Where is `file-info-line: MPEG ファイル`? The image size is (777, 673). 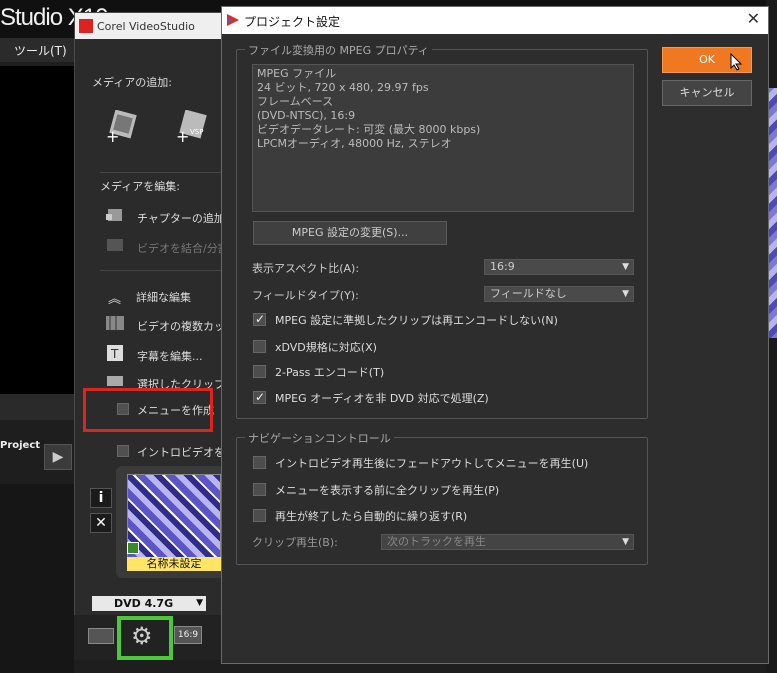
file-info-line: MPEG ファイル is located at coordinates (297, 73).